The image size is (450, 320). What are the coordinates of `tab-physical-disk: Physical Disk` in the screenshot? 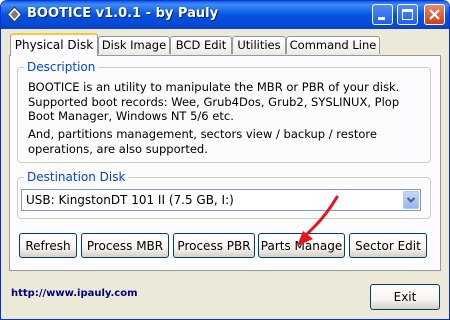 It's located at (54, 44).